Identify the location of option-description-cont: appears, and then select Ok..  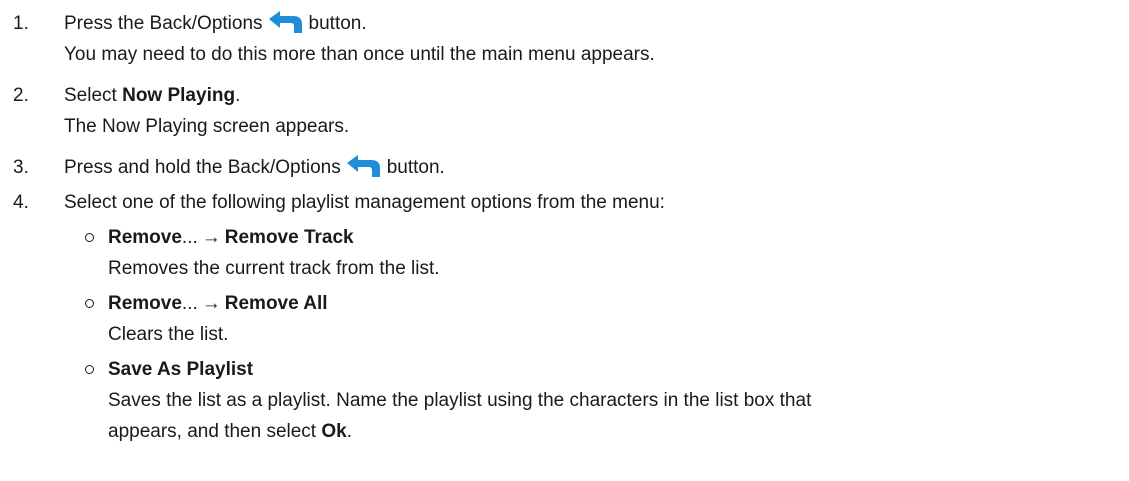
(613, 431).